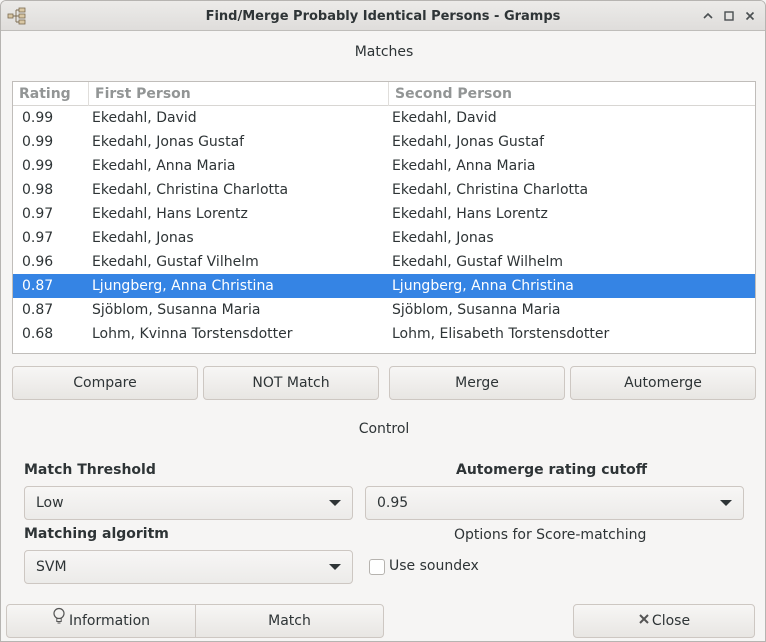 The width and height of the screenshot is (766, 642). What do you see at coordinates (750, 16) in the screenshot?
I see `close-icon` at bounding box center [750, 16].